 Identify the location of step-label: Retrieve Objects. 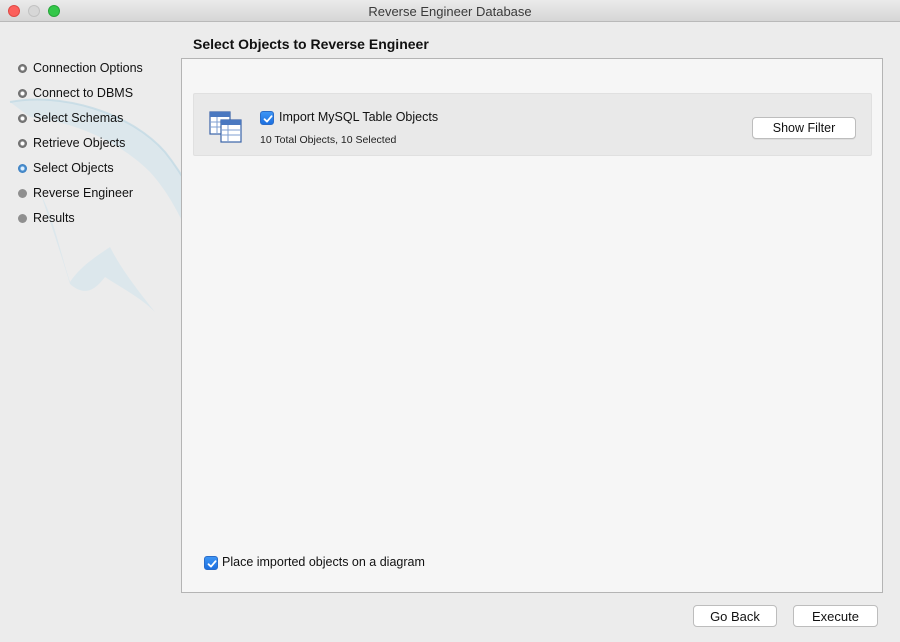
(79, 143).